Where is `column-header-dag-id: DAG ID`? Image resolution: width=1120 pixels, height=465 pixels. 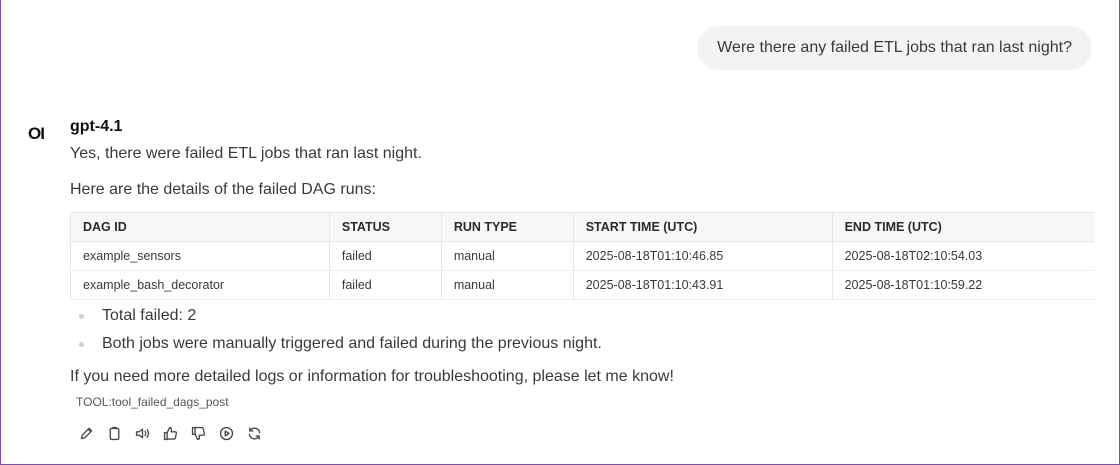 column-header-dag-id: DAG ID is located at coordinates (200, 227).